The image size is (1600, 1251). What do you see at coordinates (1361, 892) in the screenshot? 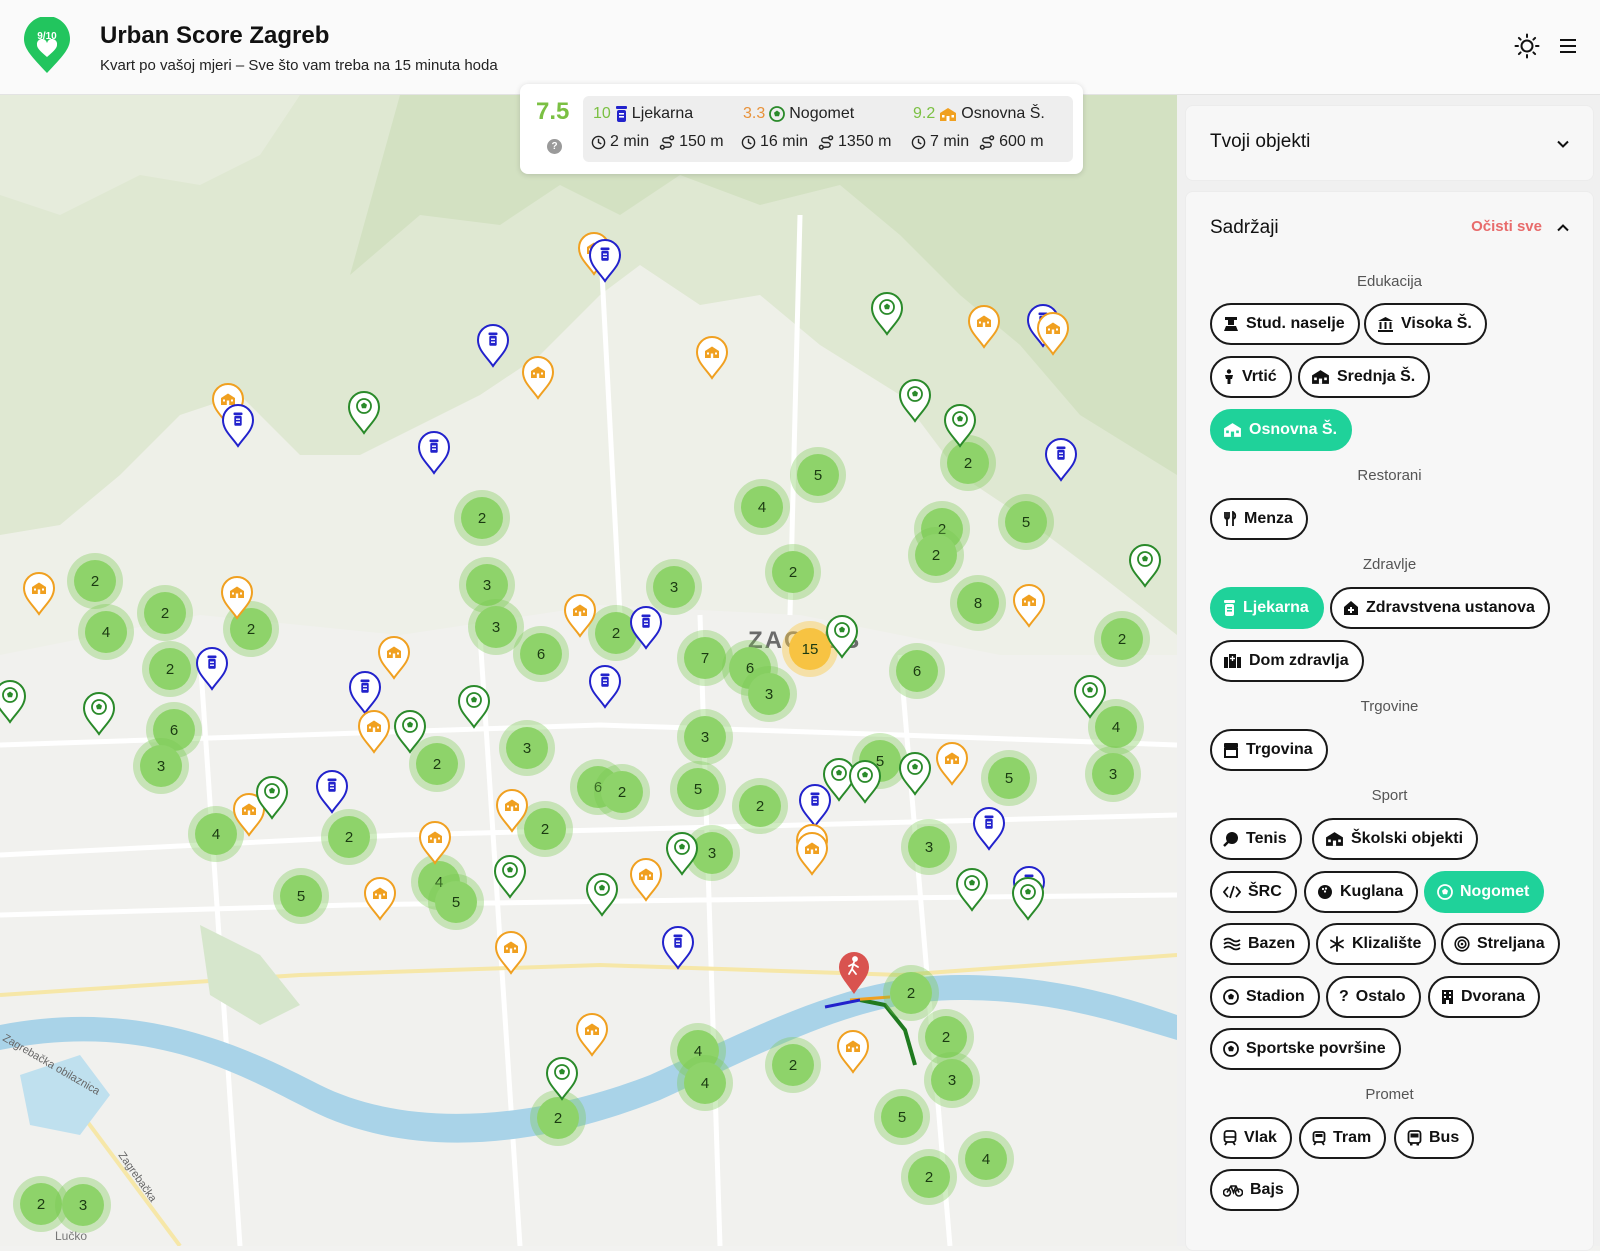
I see `chip-kuglana: Kuglana` at bounding box center [1361, 892].